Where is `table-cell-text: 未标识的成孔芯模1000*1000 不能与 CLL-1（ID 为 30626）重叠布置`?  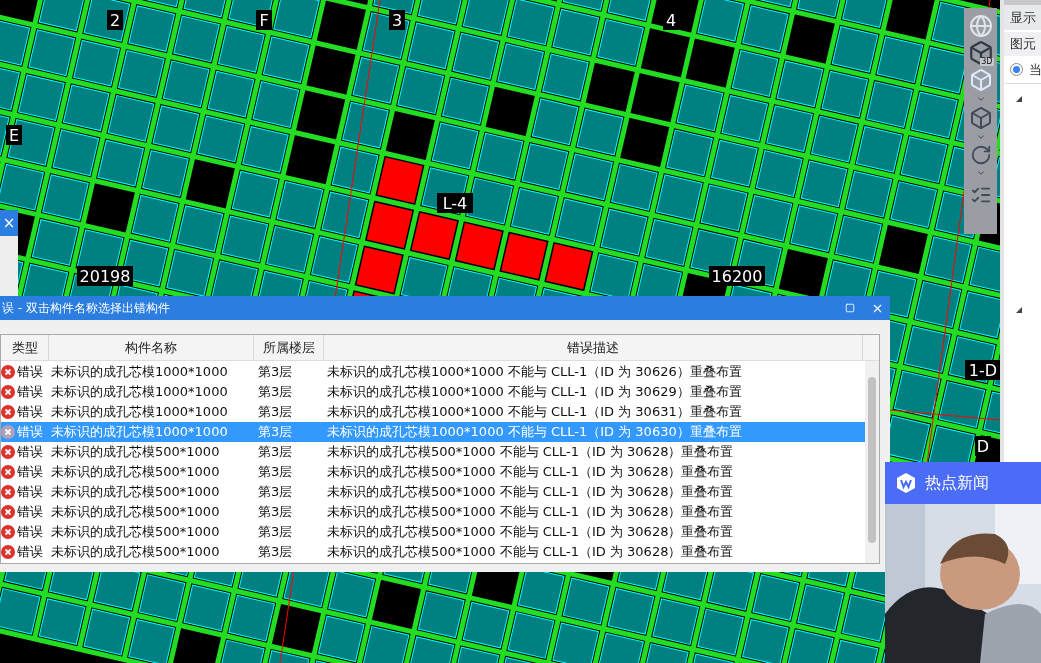
table-cell-text: 未标识的成孔芯模1000*1000 不能与 CLL-1（ID 为 30626）重叠布置 is located at coordinates (534, 372).